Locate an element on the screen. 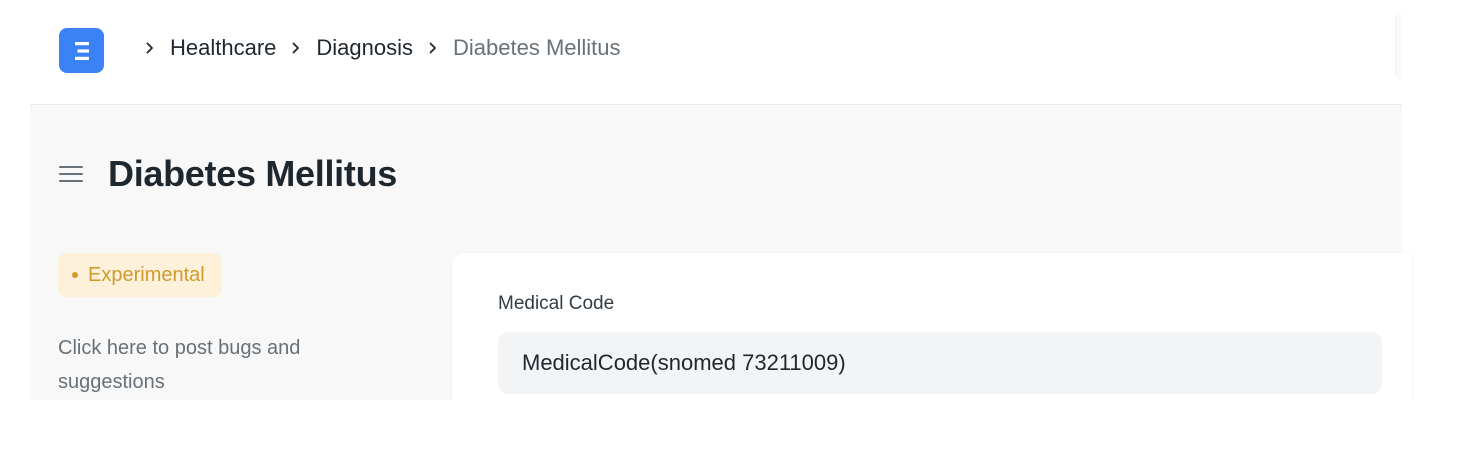 The height and width of the screenshot is (458, 1470). logo-e-icon is located at coordinates (81, 50).